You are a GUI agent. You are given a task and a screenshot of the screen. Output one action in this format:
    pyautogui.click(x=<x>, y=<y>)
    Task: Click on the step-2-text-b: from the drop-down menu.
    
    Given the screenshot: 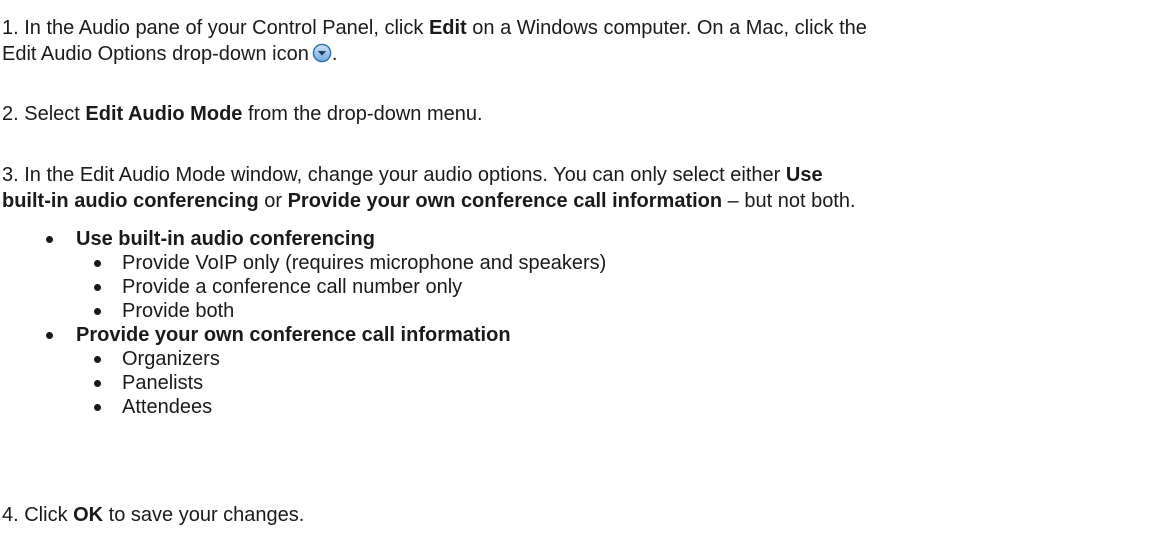 What is the action you would take?
    pyautogui.click(x=362, y=114)
    